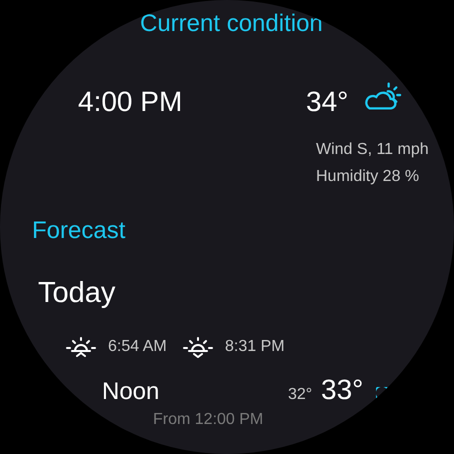 Image resolution: width=454 pixels, height=454 pixels. What do you see at coordinates (208, 420) in the screenshot?
I see `period-start-time: From 12:00 PM` at bounding box center [208, 420].